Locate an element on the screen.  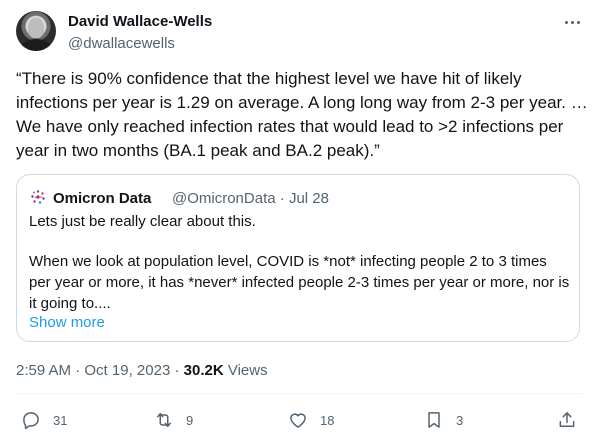
show-more-link: Show more is located at coordinates (67, 322).